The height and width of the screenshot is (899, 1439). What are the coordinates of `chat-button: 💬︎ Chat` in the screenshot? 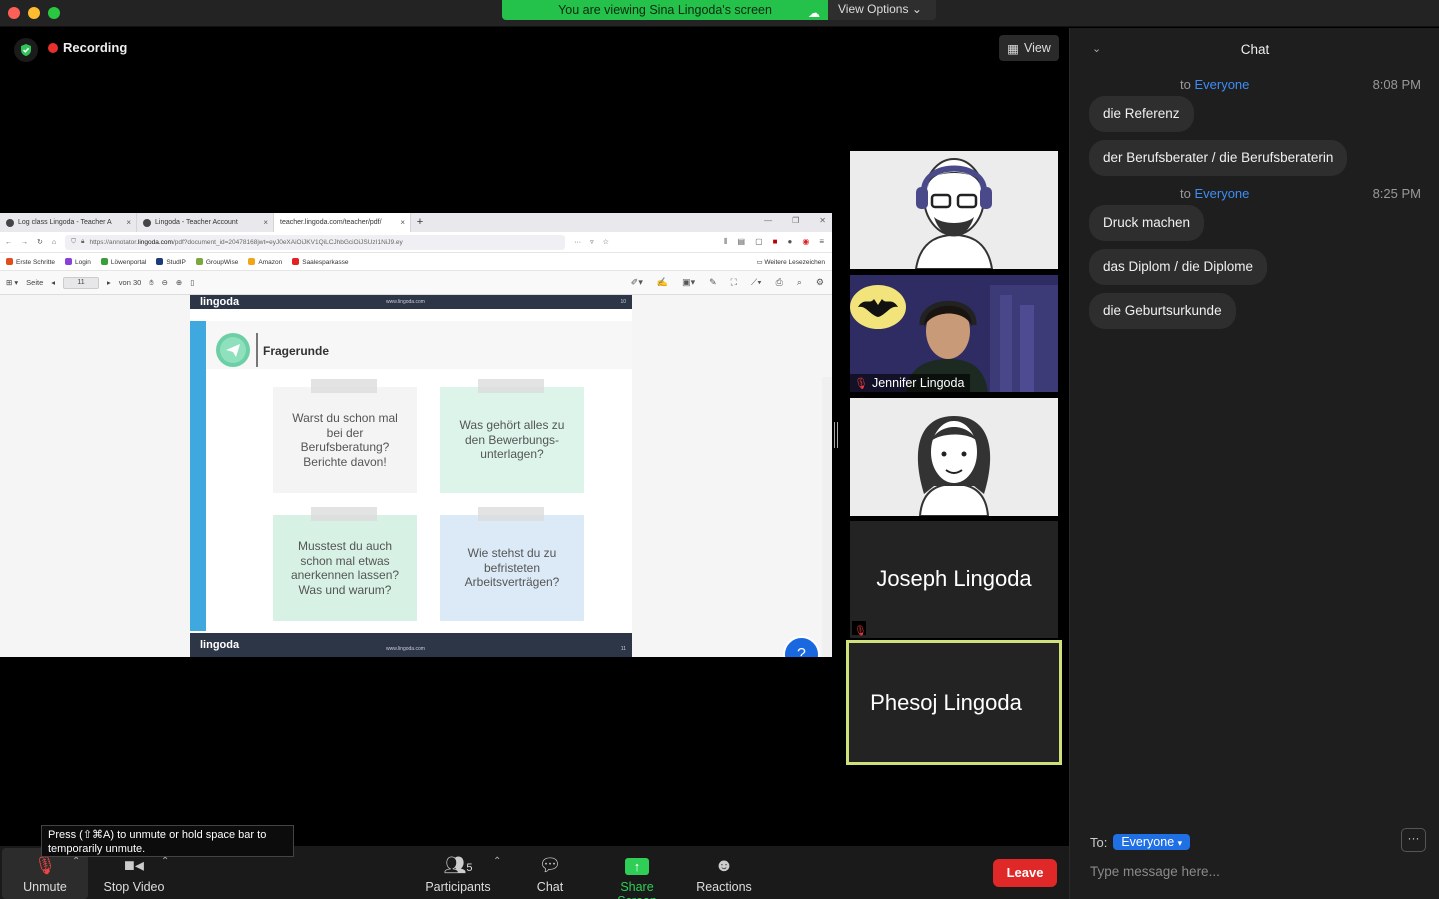 It's located at (550, 874).